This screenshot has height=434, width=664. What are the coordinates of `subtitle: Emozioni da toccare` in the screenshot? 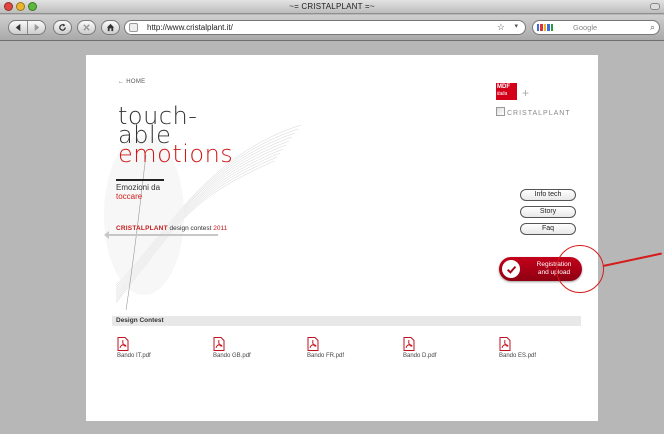 It's located at (138, 192).